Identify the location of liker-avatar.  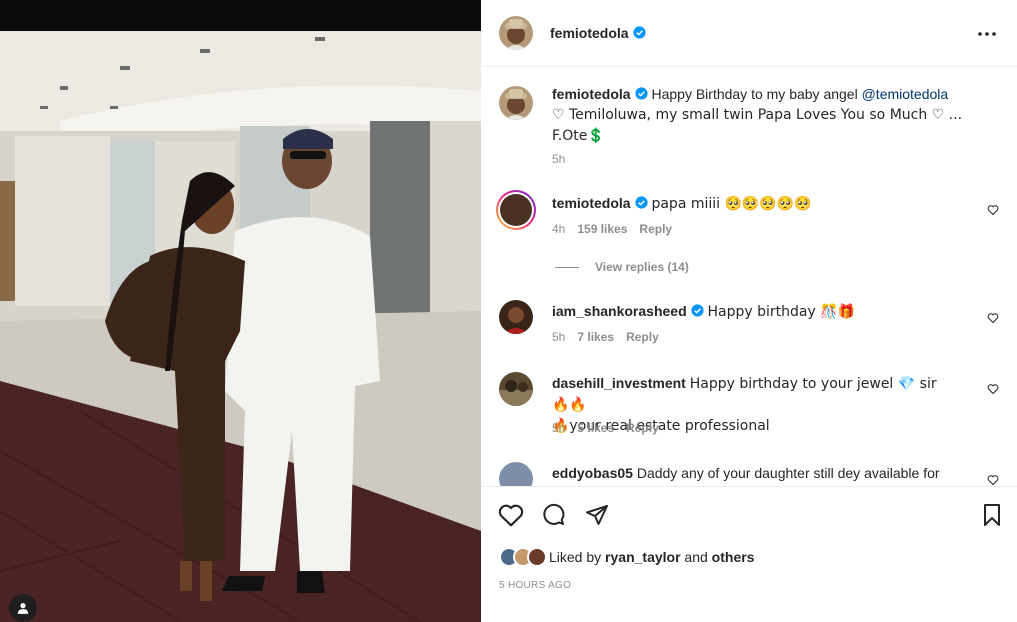
(537, 557).